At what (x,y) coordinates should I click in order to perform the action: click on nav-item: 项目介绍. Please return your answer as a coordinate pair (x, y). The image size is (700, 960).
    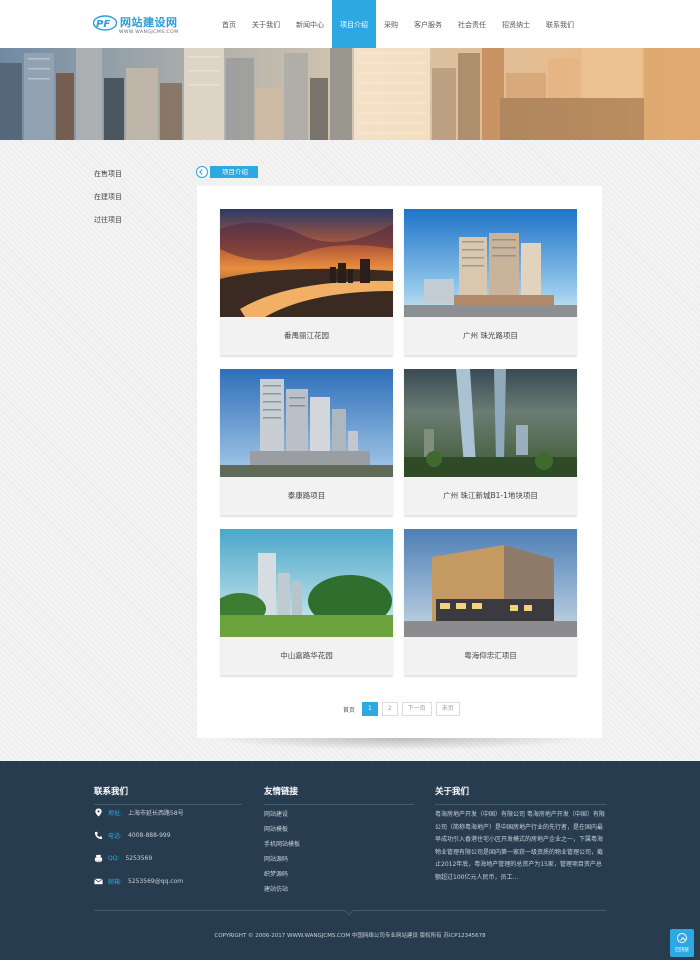
    Looking at the image, I should click on (354, 24).